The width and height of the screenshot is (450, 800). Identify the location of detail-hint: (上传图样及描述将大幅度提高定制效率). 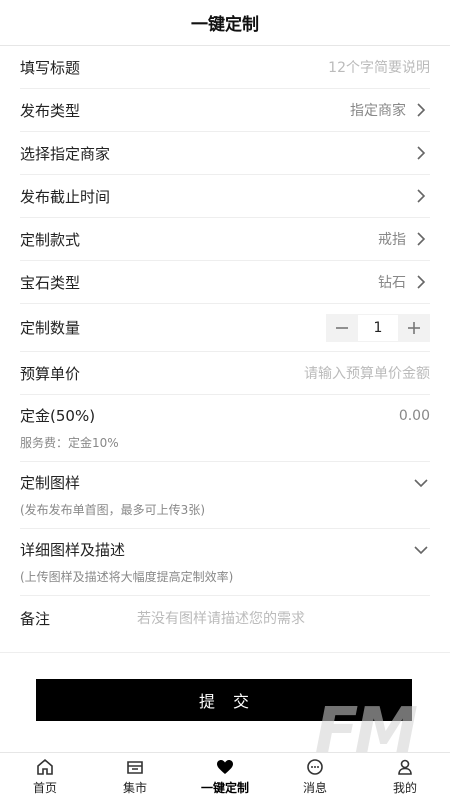
(127, 577).